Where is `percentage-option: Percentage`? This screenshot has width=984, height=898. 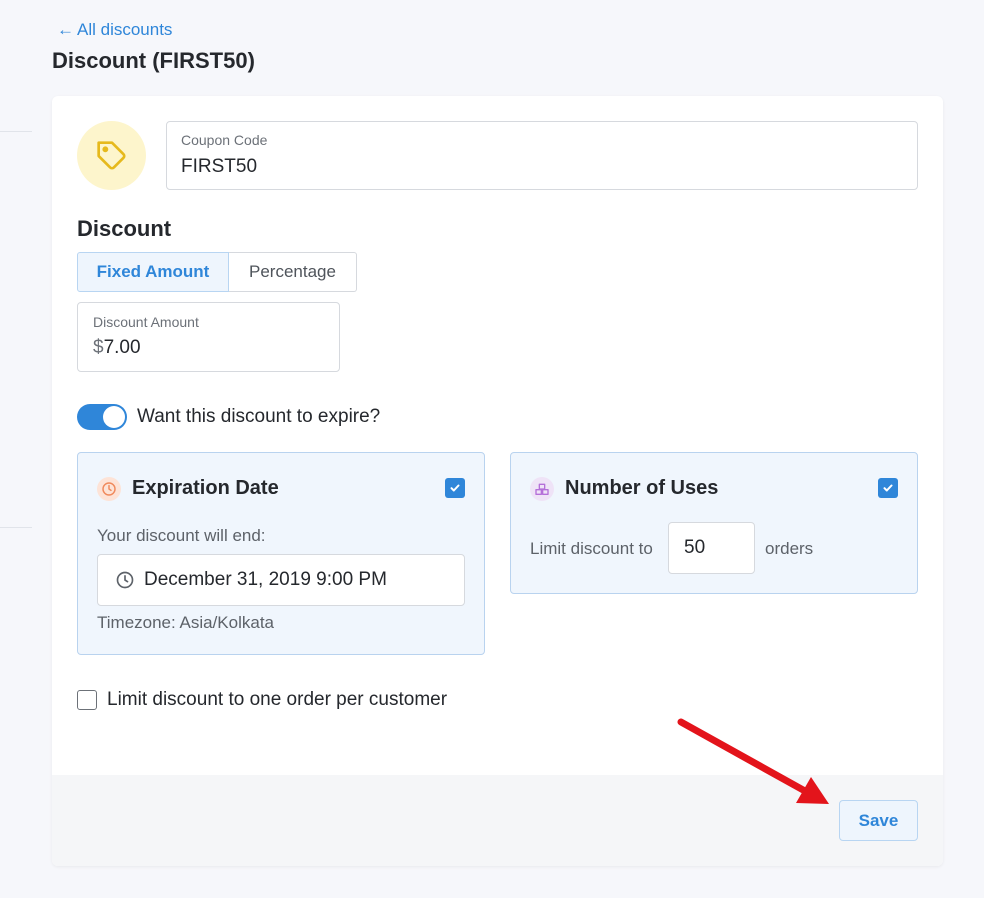
percentage-option: Percentage is located at coordinates (293, 272).